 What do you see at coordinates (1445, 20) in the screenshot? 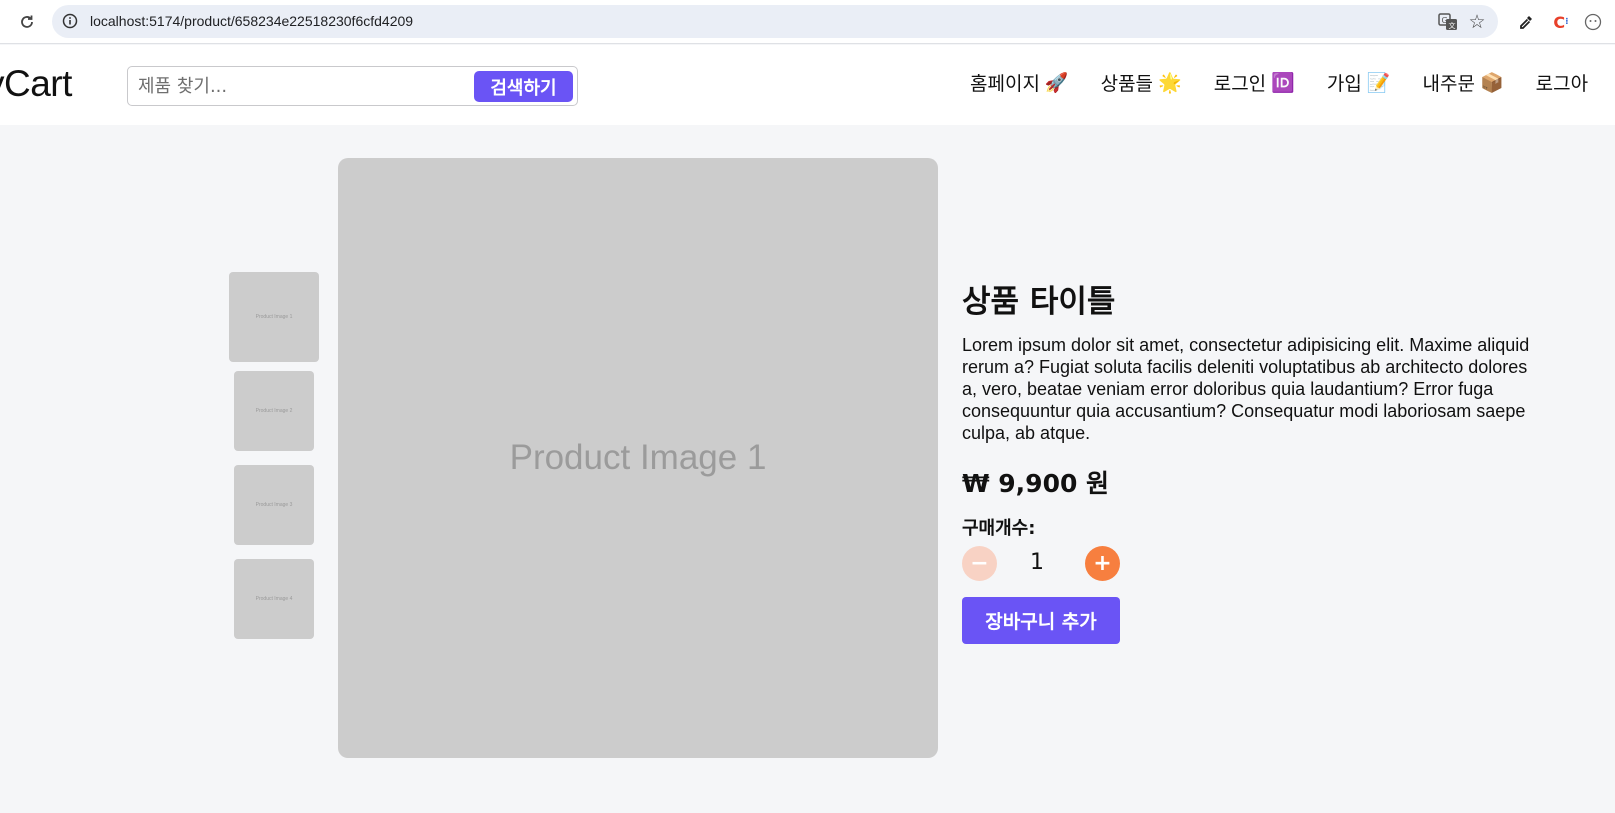
I see `svg-text: G` at bounding box center [1445, 20].